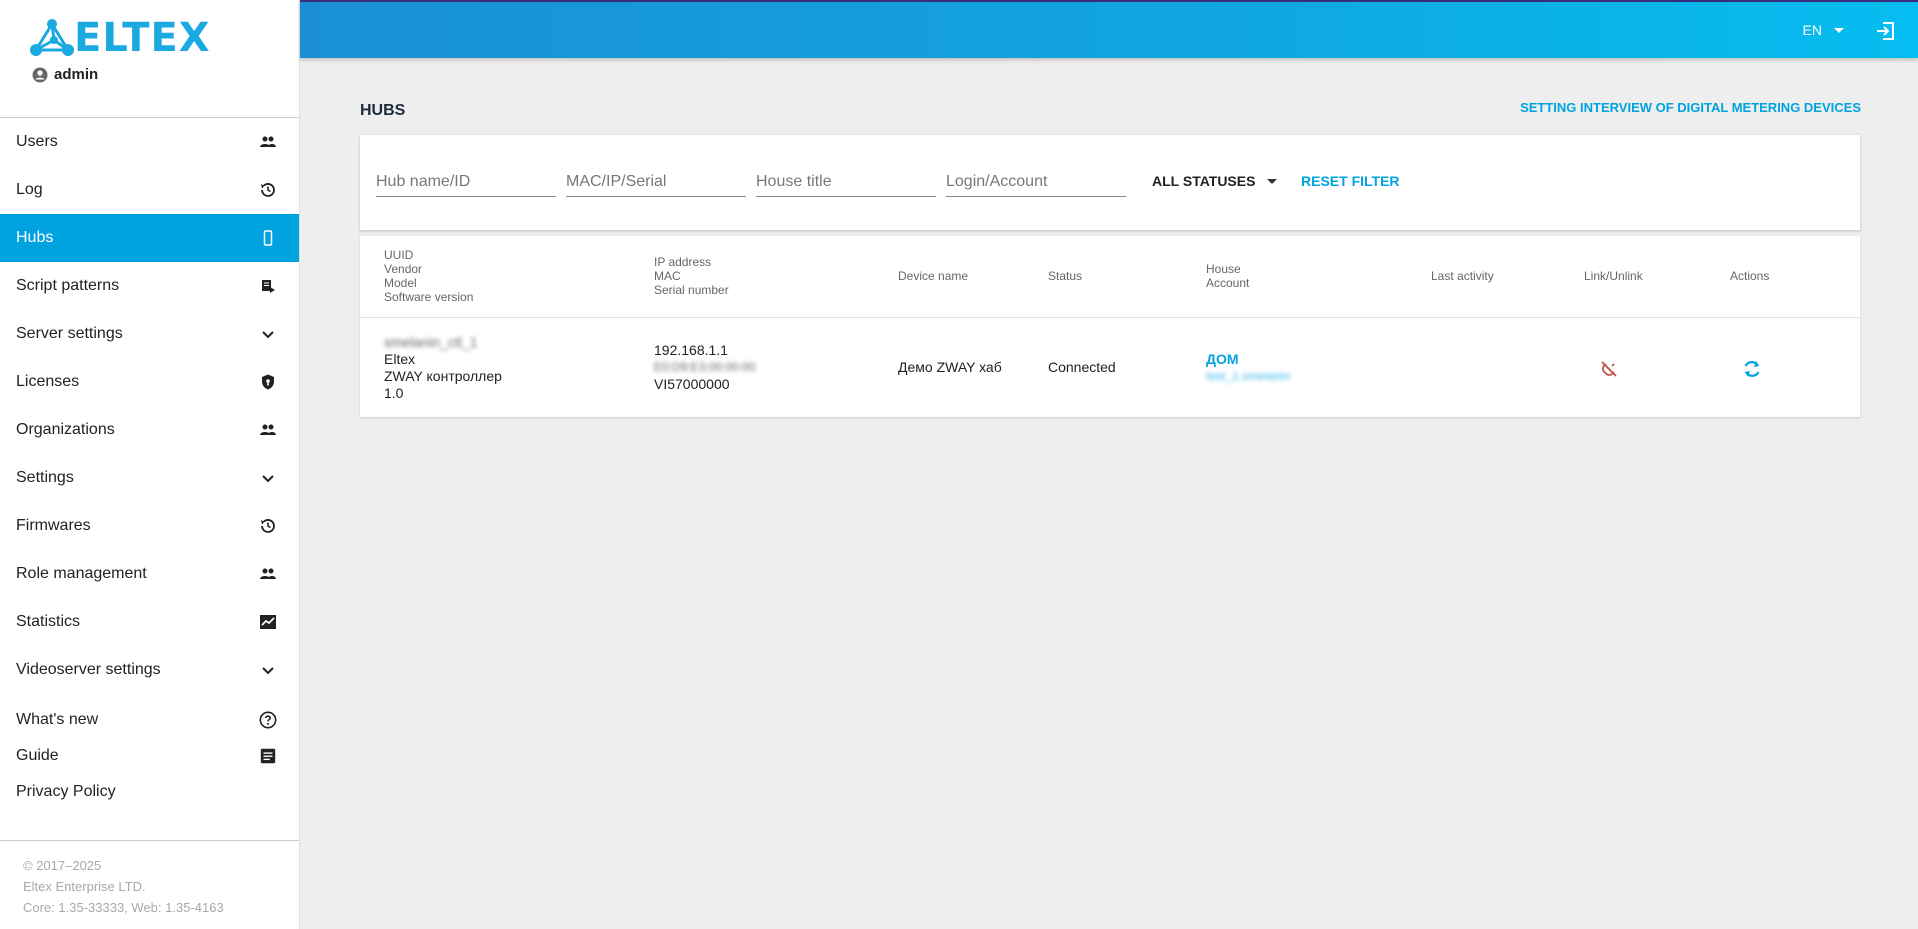 The width and height of the screenshot is (1918, 929). Describe the element at coordinates (268, 286) in the screenshot. I see `script-icon` at that location.